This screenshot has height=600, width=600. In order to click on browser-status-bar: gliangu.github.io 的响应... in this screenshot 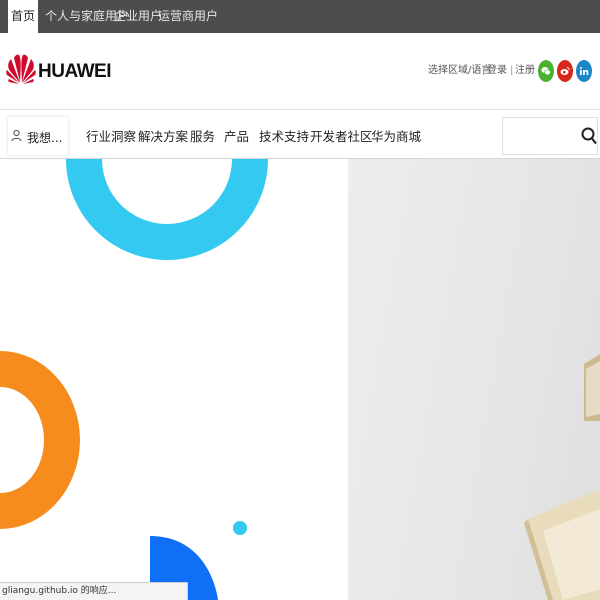, I will do `click(94, 591)`.